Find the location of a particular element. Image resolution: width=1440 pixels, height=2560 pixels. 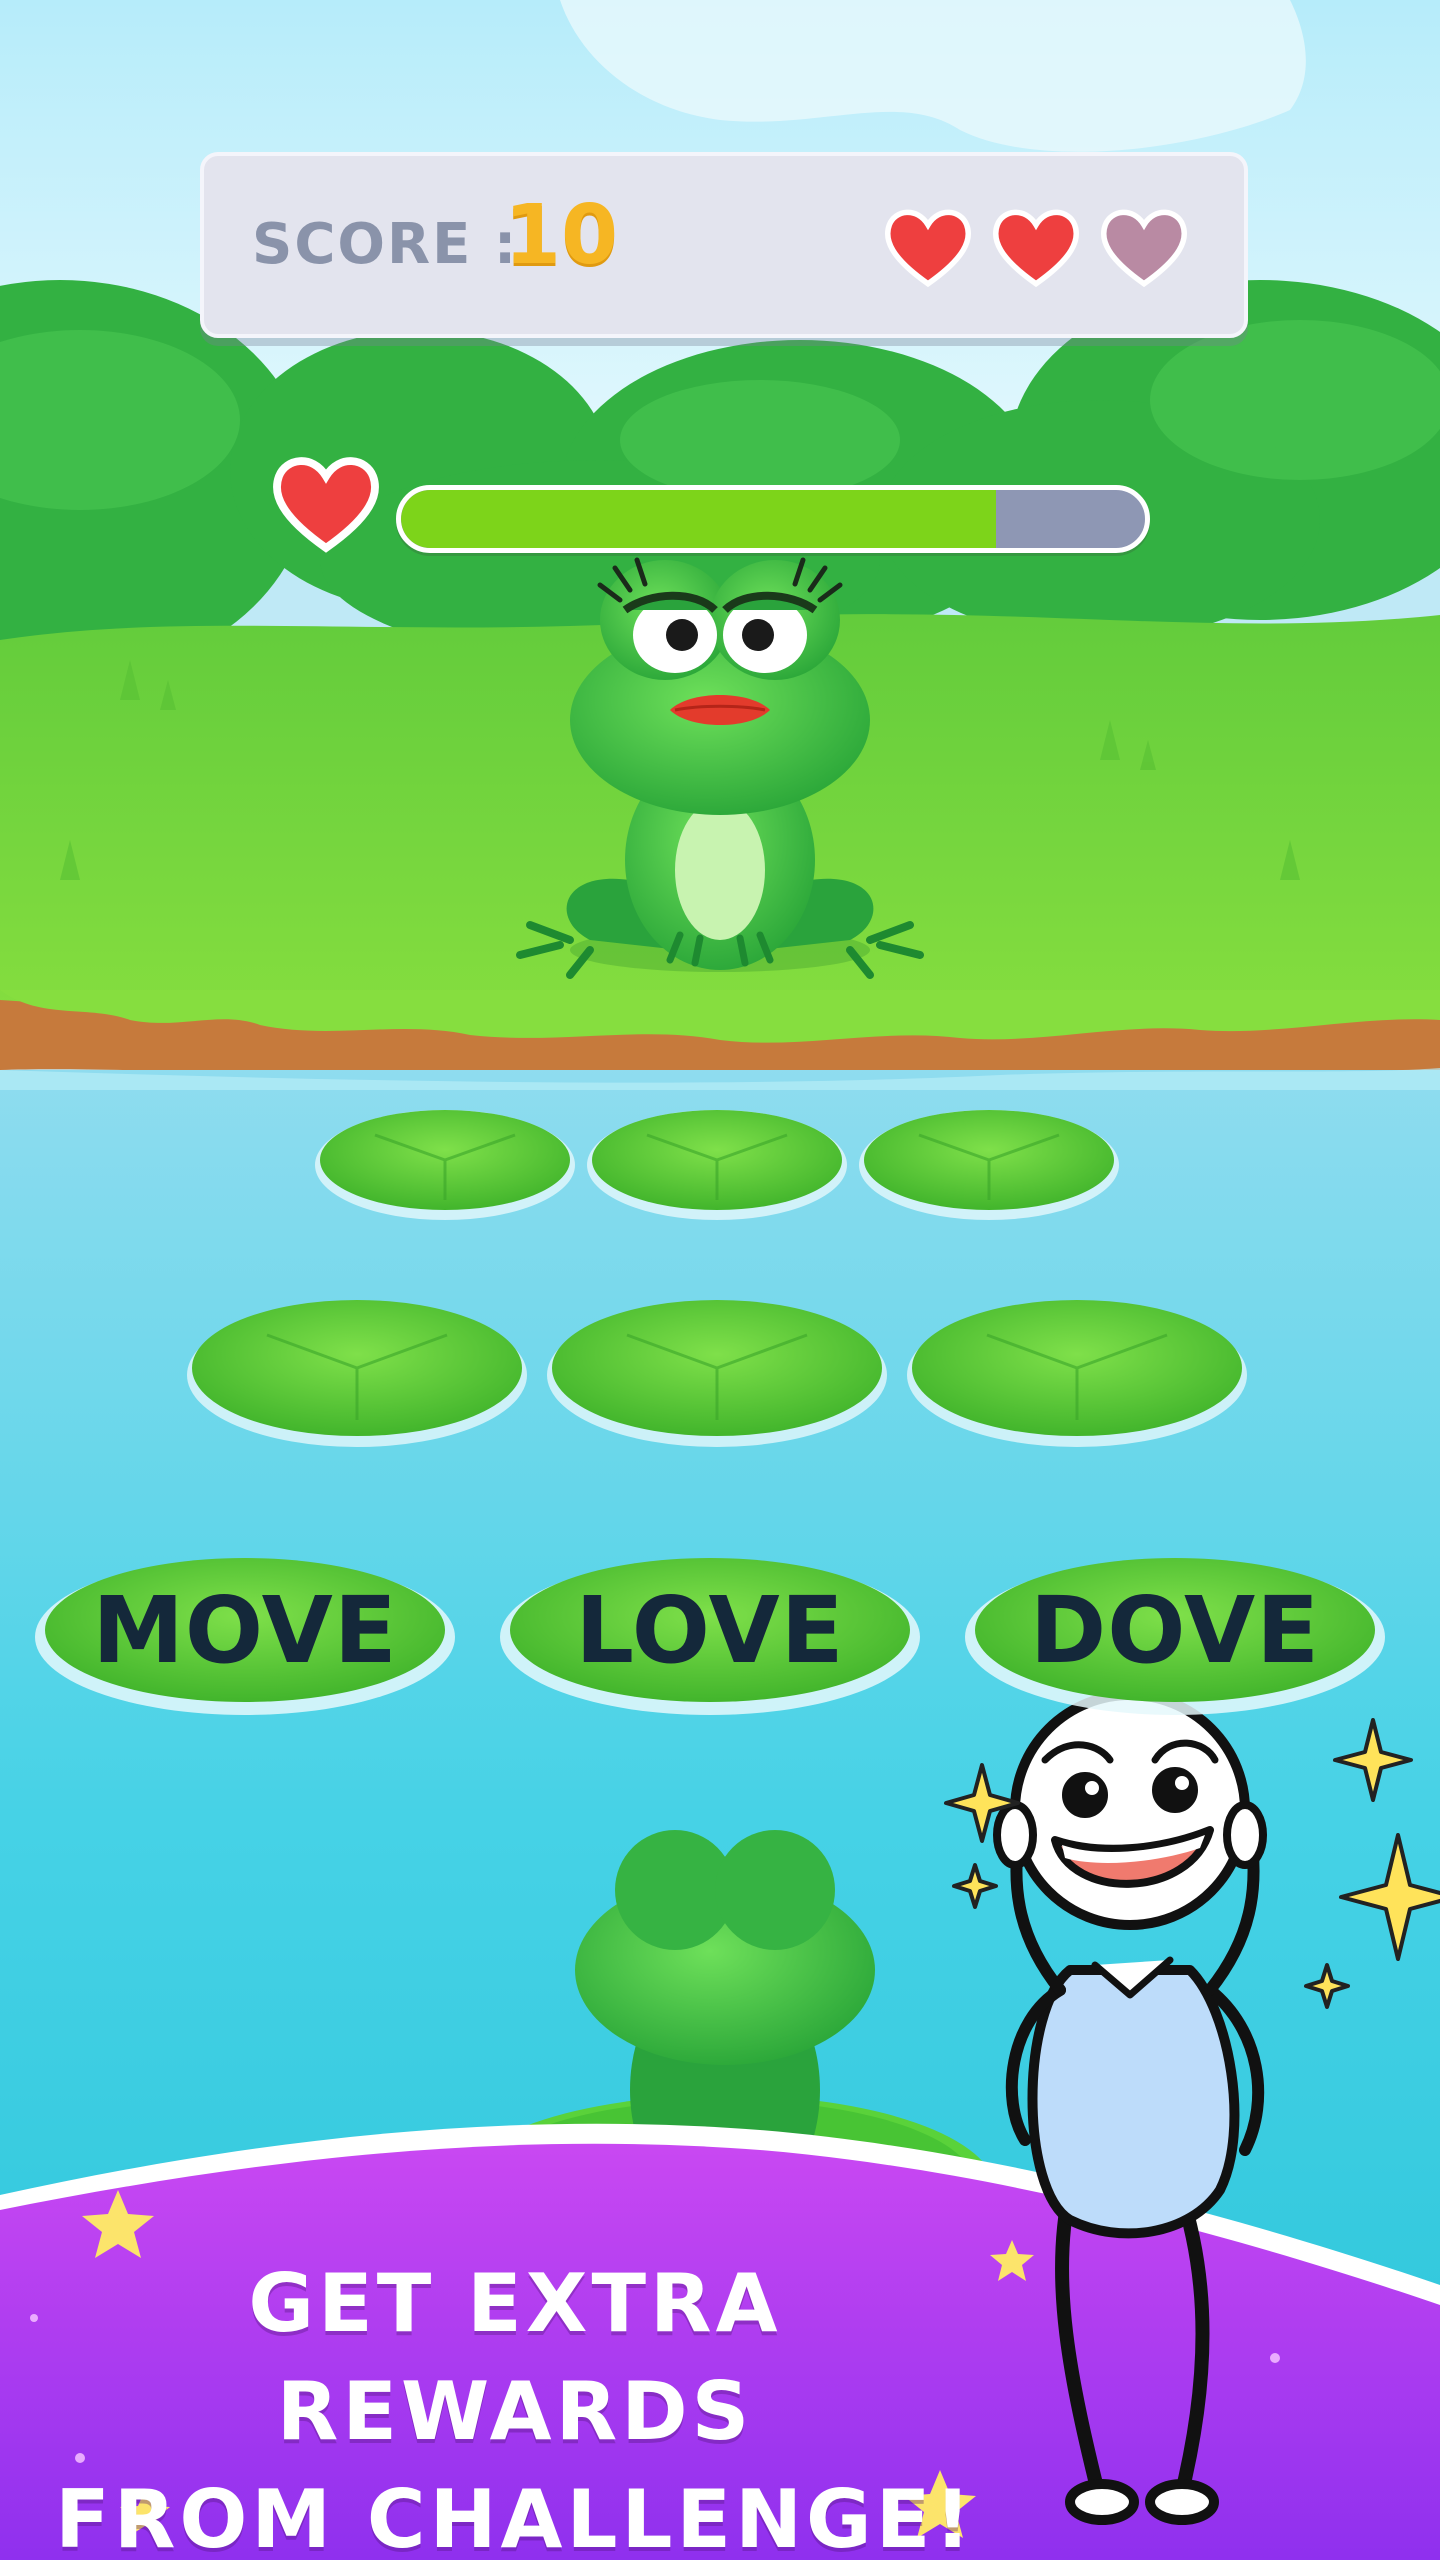

word-choice-label: MOVE is located at coordinates (245, 1630).